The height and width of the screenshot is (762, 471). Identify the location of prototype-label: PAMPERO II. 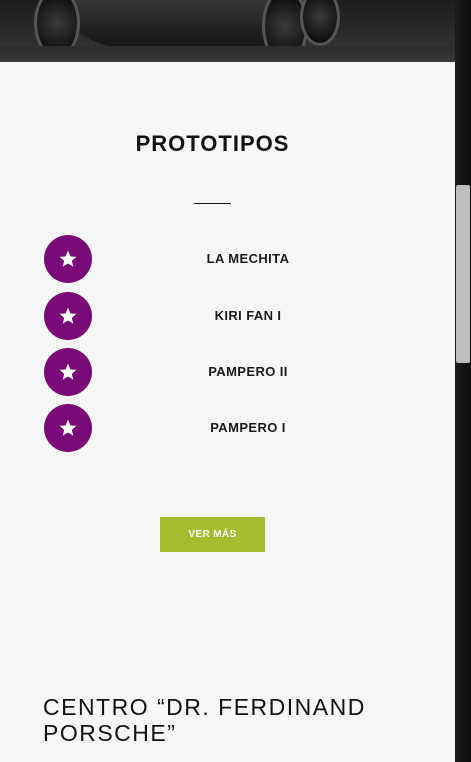
(248, 372).